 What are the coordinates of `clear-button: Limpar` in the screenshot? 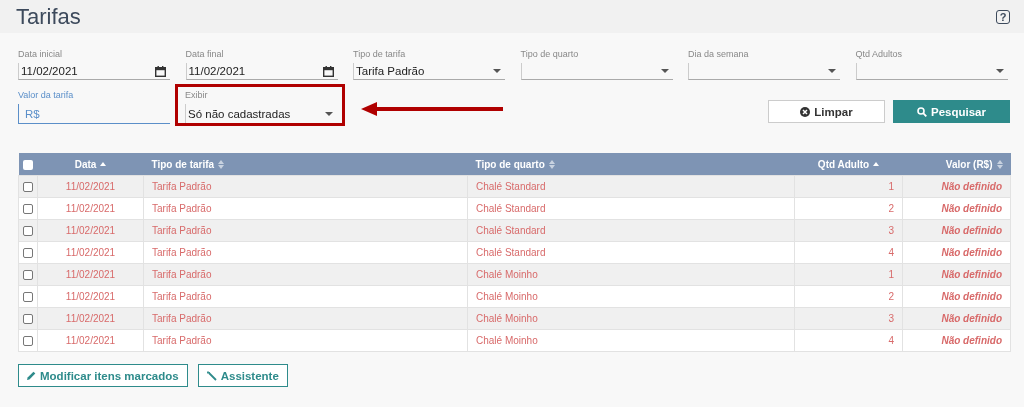 It's located at (826, 111).